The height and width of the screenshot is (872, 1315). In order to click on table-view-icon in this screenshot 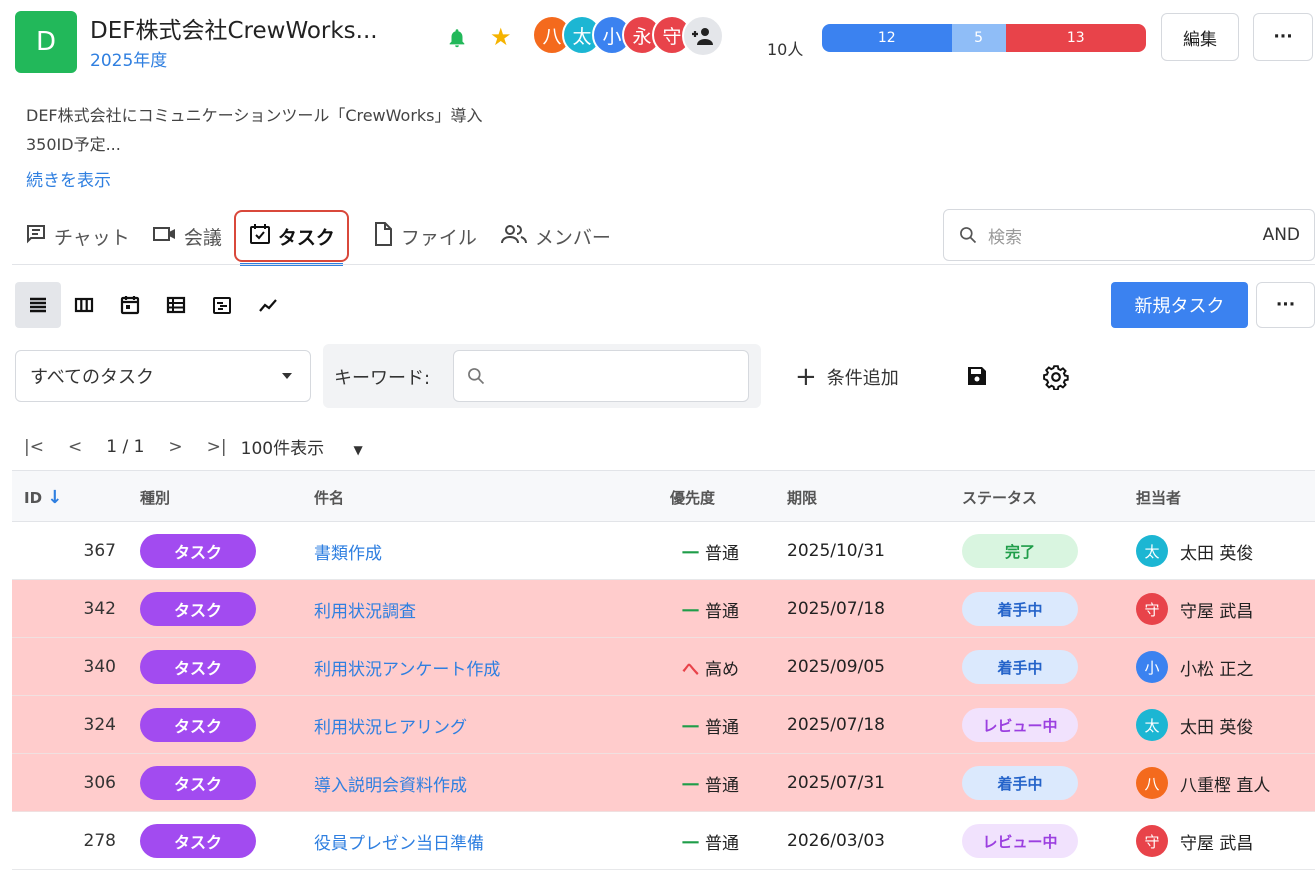, I will do `click(176, 305)`.